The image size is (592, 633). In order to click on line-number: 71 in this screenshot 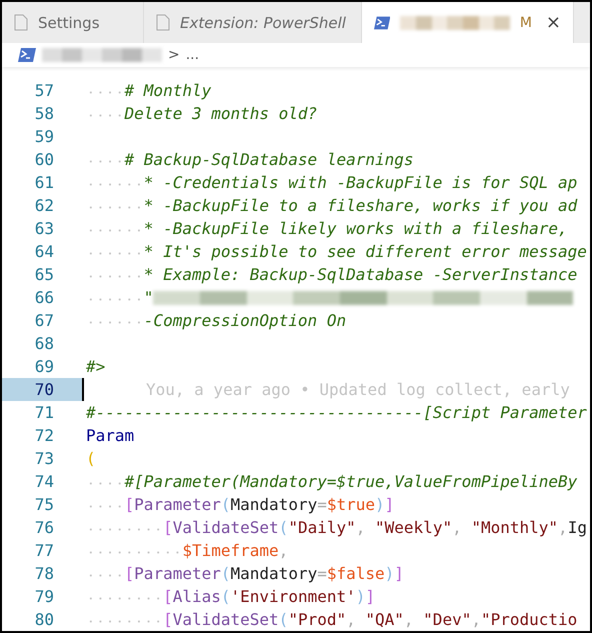, I will do `click(44, 413)`.